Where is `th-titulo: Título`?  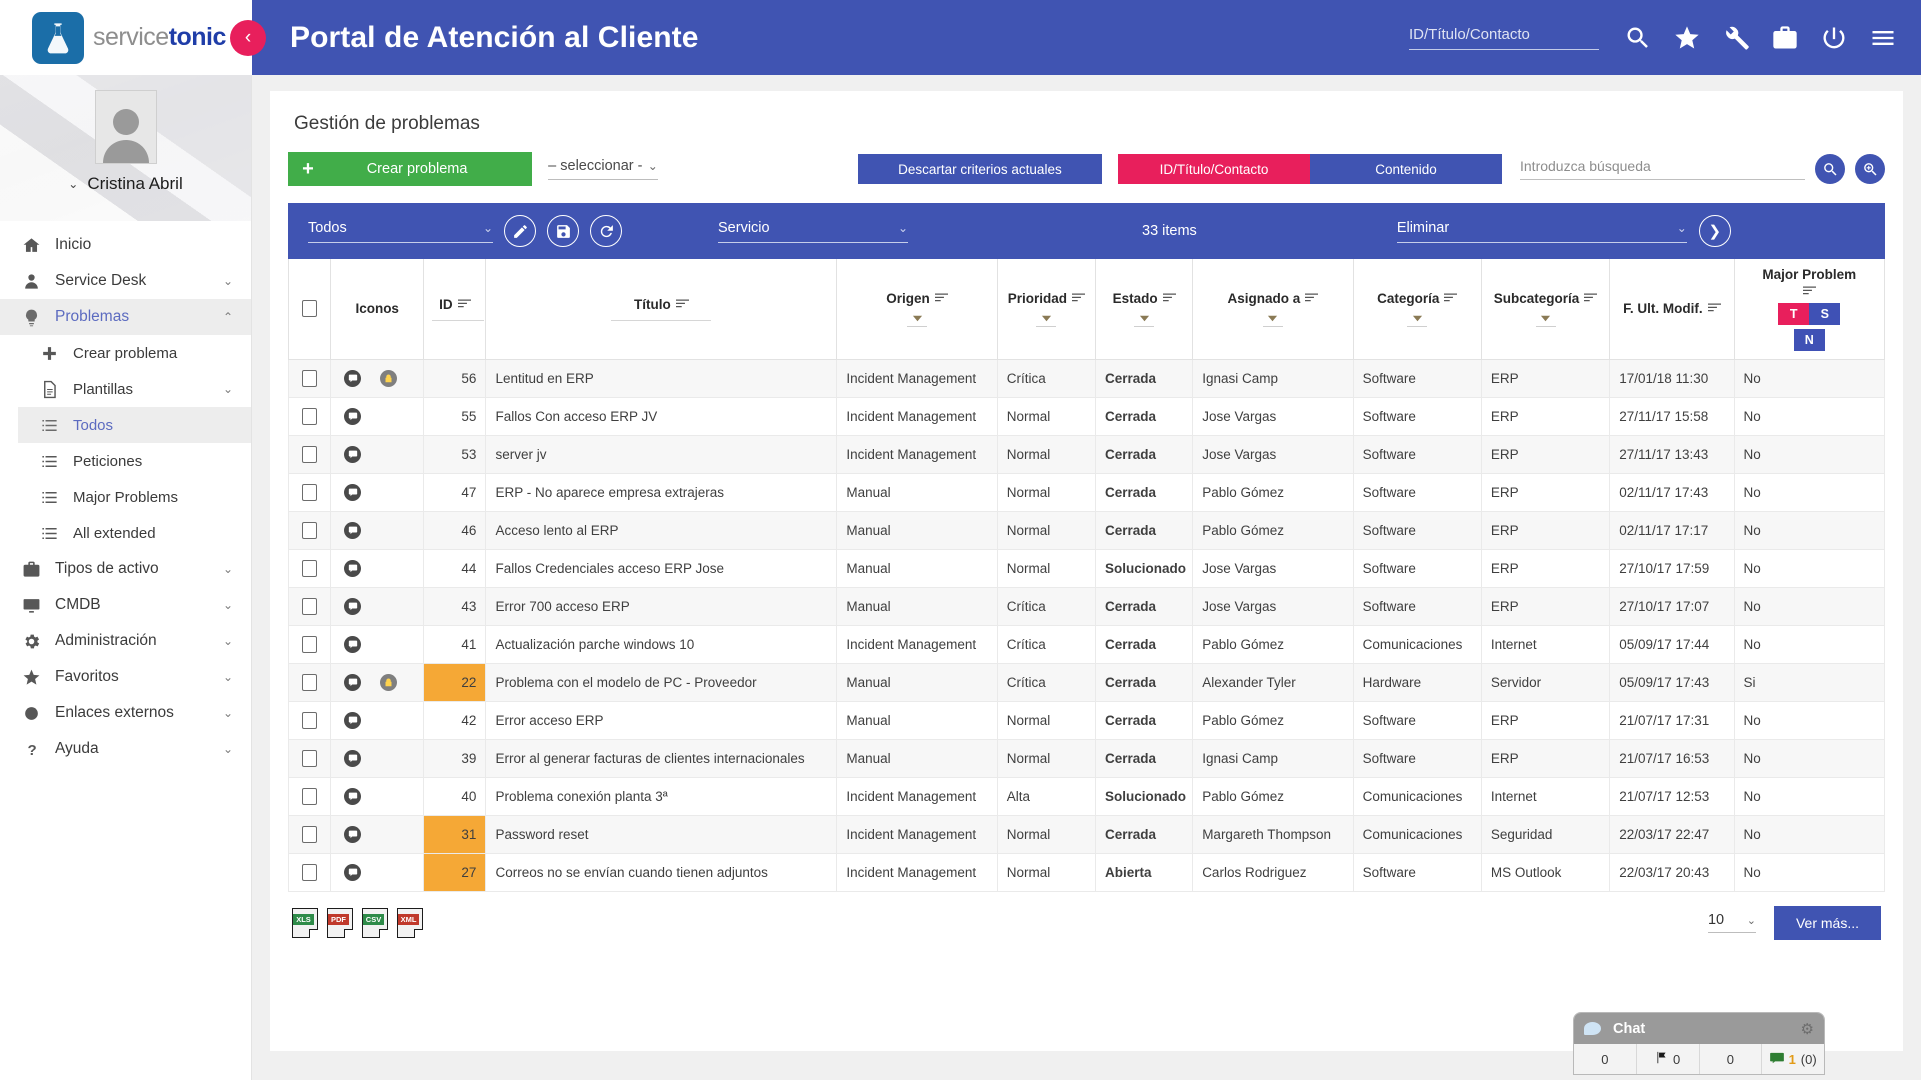 th-titulo: Título is located at coordinates (661, 309).